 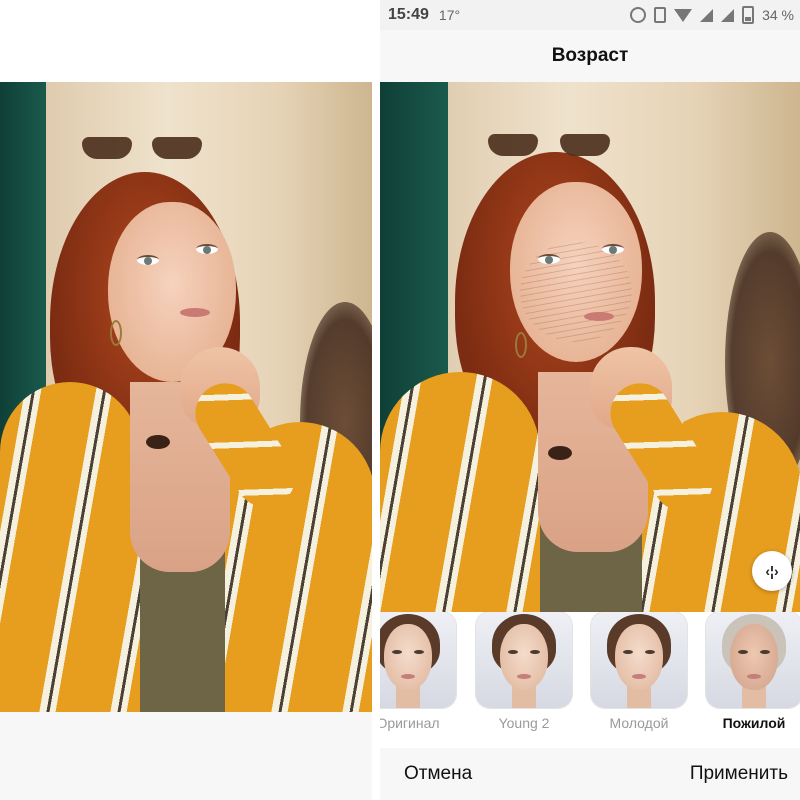 I want to click on filter-young-2: Young 2, so click(x=524, y=671).